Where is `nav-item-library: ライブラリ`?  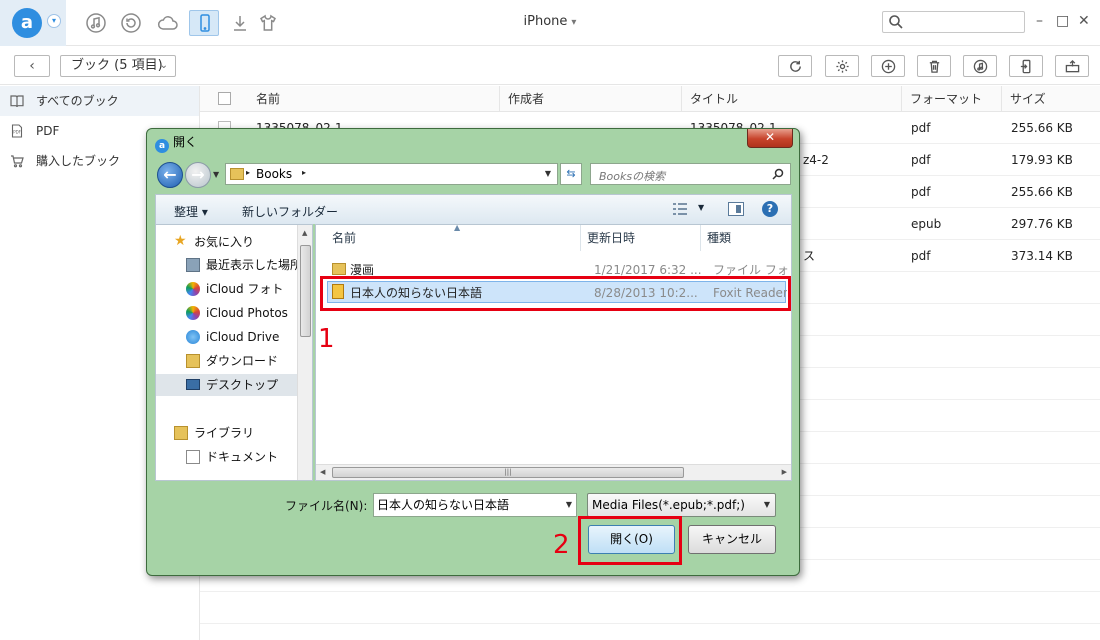
nav-item-library: ライブラリ is located at coordinates (227, 433).